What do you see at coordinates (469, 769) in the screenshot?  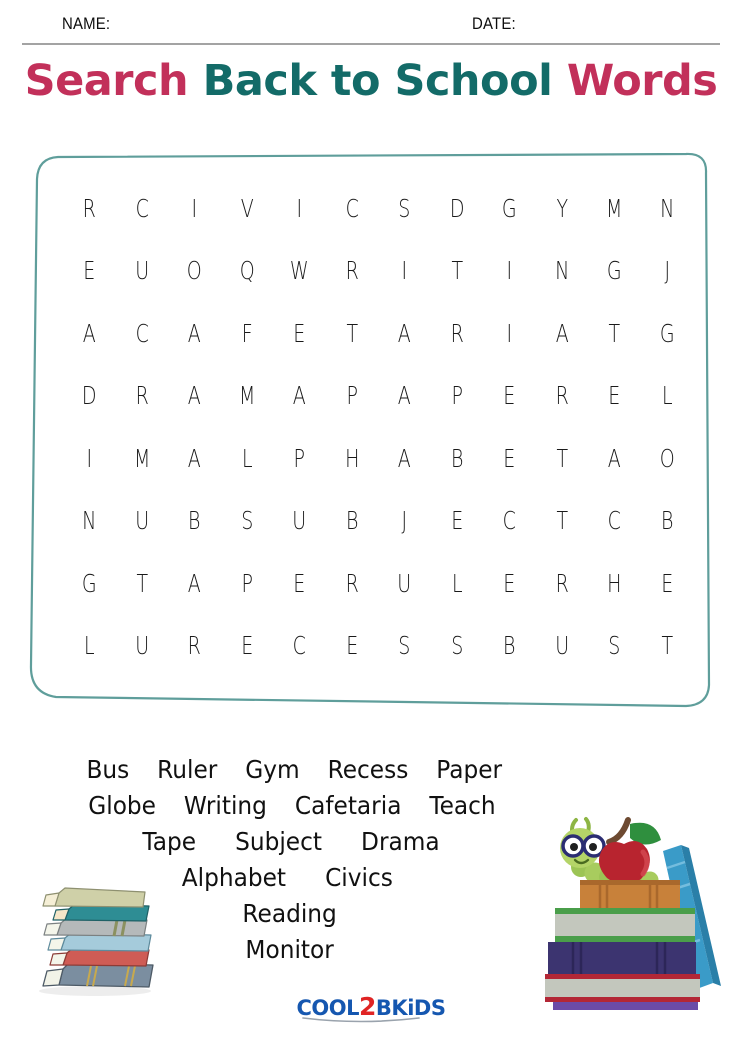 I see `word-item: Paper` at bounding box center [469, 769].